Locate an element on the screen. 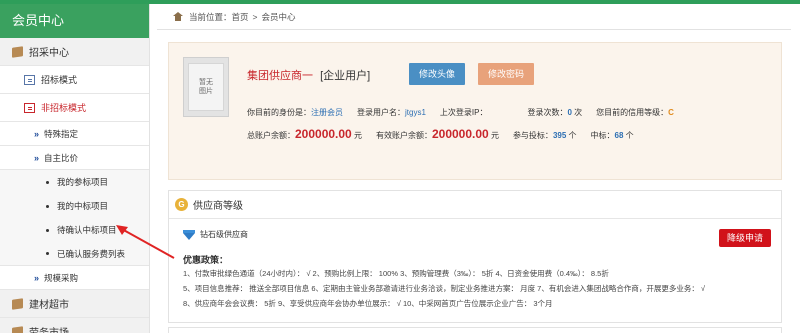 The width and height of the screenshot is (800, 333). sidebar-leaf-my-bids: 我的参标项目 is located at coordinates (74, 182).